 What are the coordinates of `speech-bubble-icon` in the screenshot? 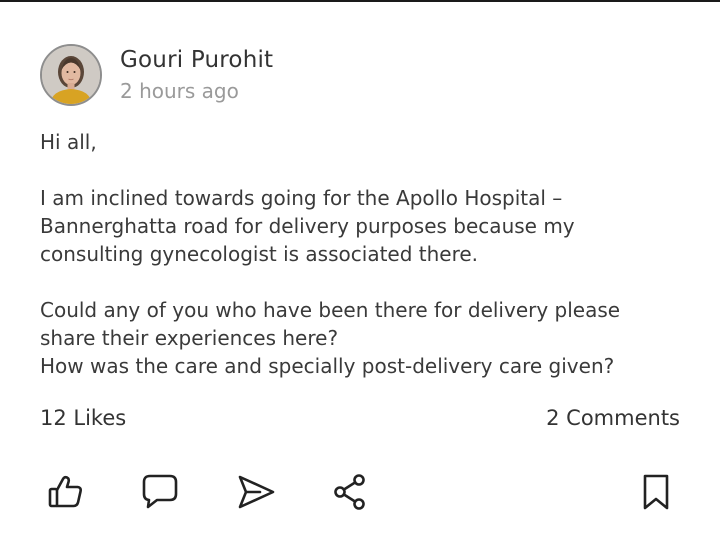 It's located at (160, 491).